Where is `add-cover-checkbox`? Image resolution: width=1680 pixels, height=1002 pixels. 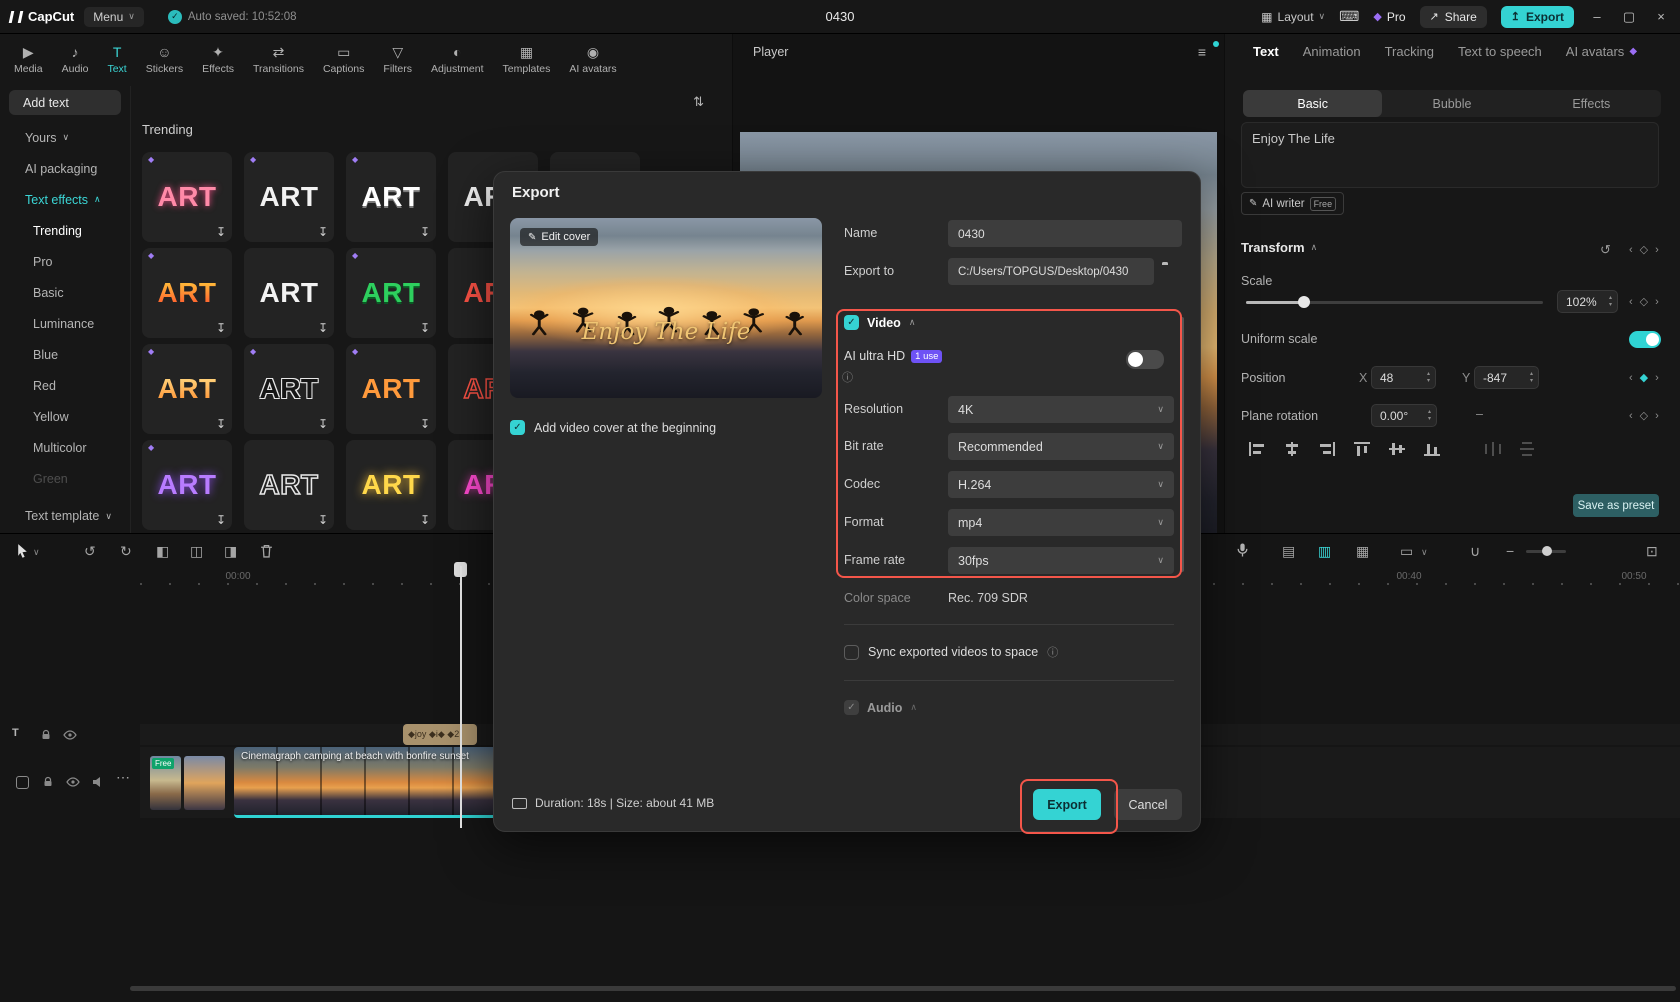
add-cover-checkbox is located at coordinates (517, 427).